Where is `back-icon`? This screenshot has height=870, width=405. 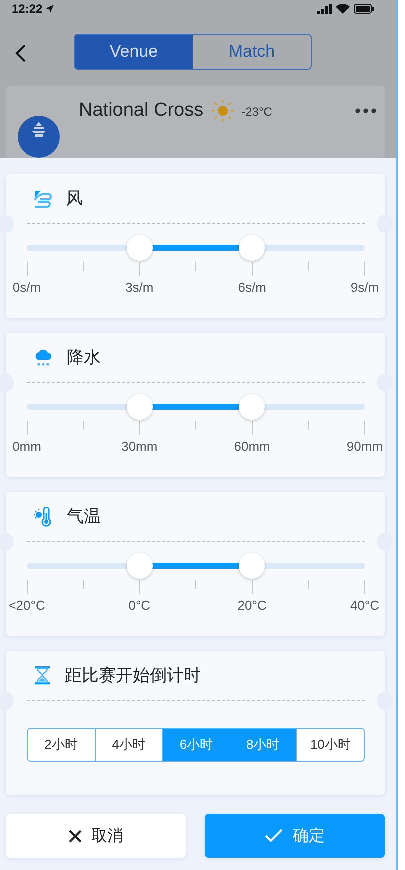
back-icon is located at coordinates (21, 53).